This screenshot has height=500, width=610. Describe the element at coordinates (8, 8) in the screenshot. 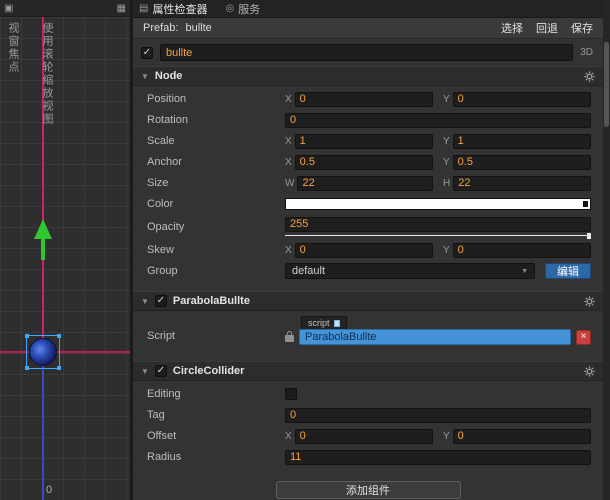

I see `panel-icon: ▣` at that location.